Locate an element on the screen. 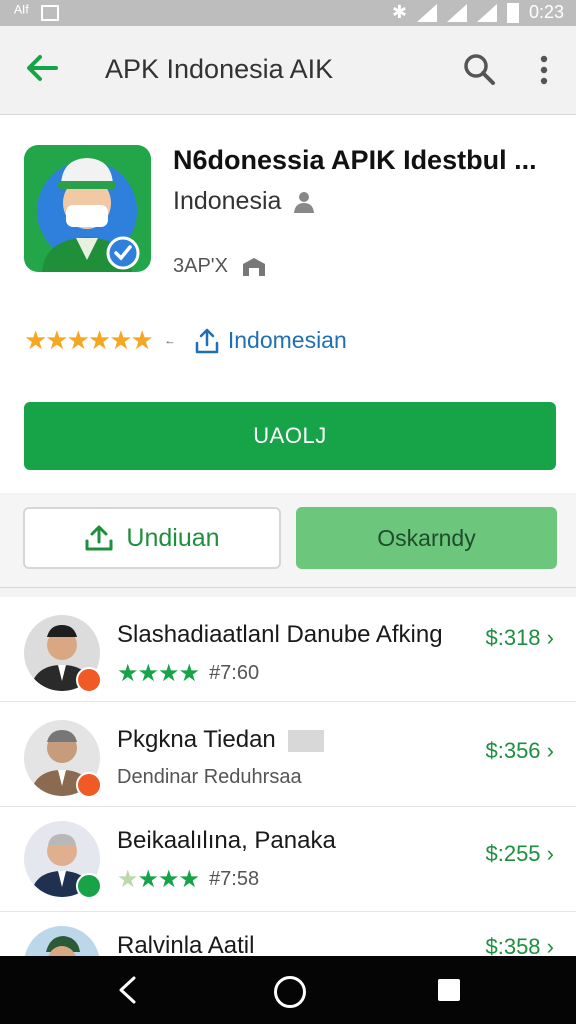 Image resolution: width=576 pixels, height=1024 pixels. outline-action-button: Undiuan is located at coordinates (152, 538).